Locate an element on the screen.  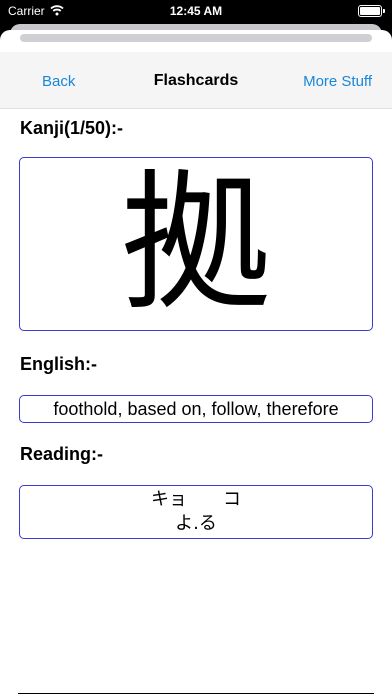
onyomi-reading: キョ コ is located at coordinates (196, 499).